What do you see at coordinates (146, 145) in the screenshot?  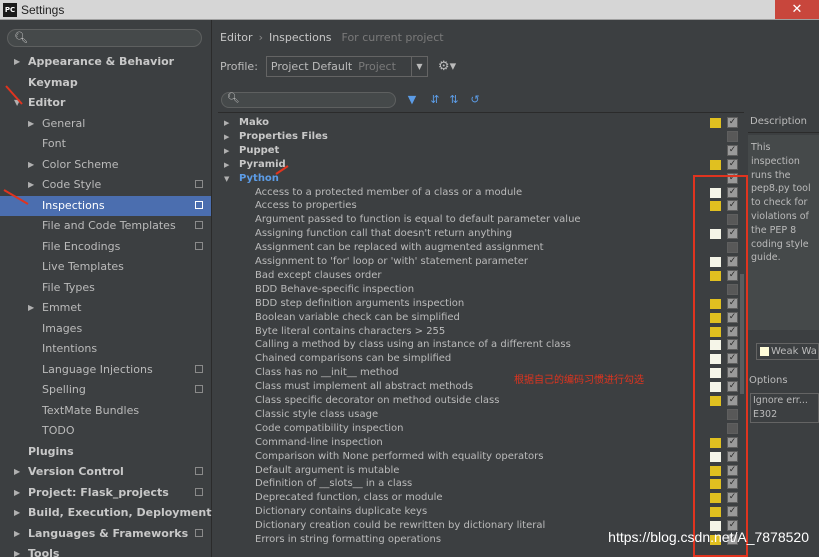 I see `annotation-arrows` at bounding box center [146, 145].